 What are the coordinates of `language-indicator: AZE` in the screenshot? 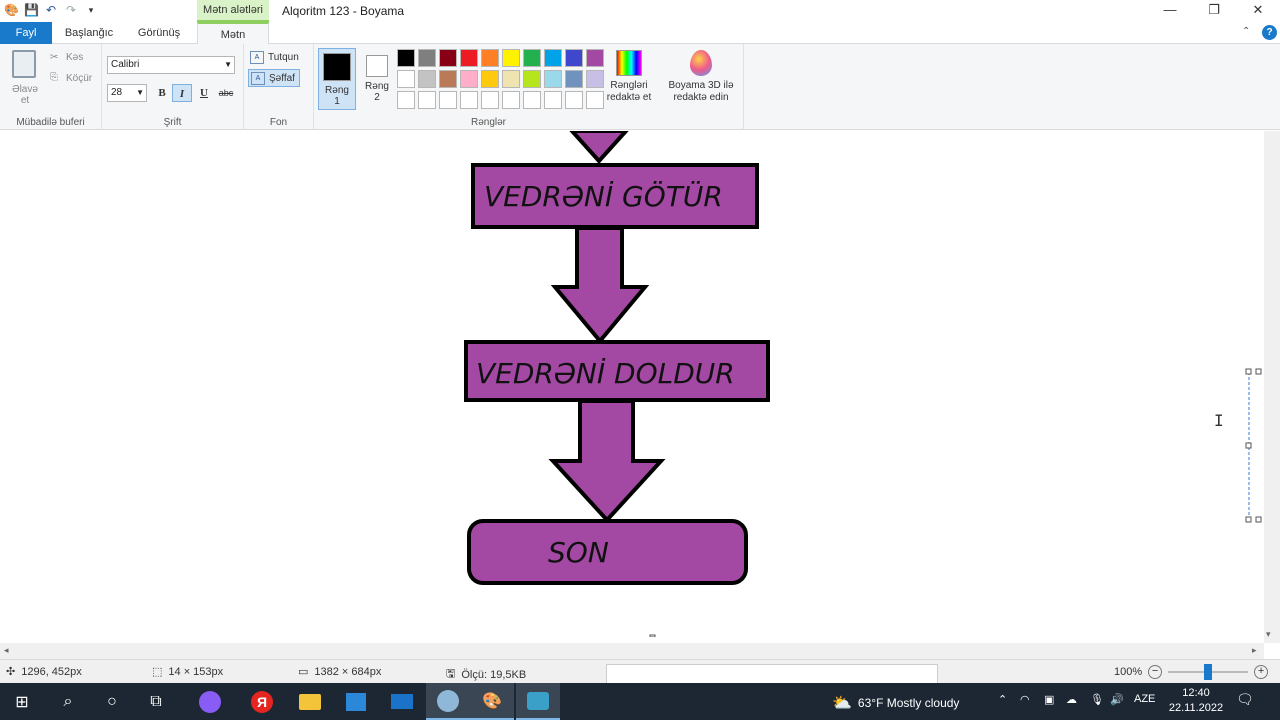 It's located at (1144, 699).